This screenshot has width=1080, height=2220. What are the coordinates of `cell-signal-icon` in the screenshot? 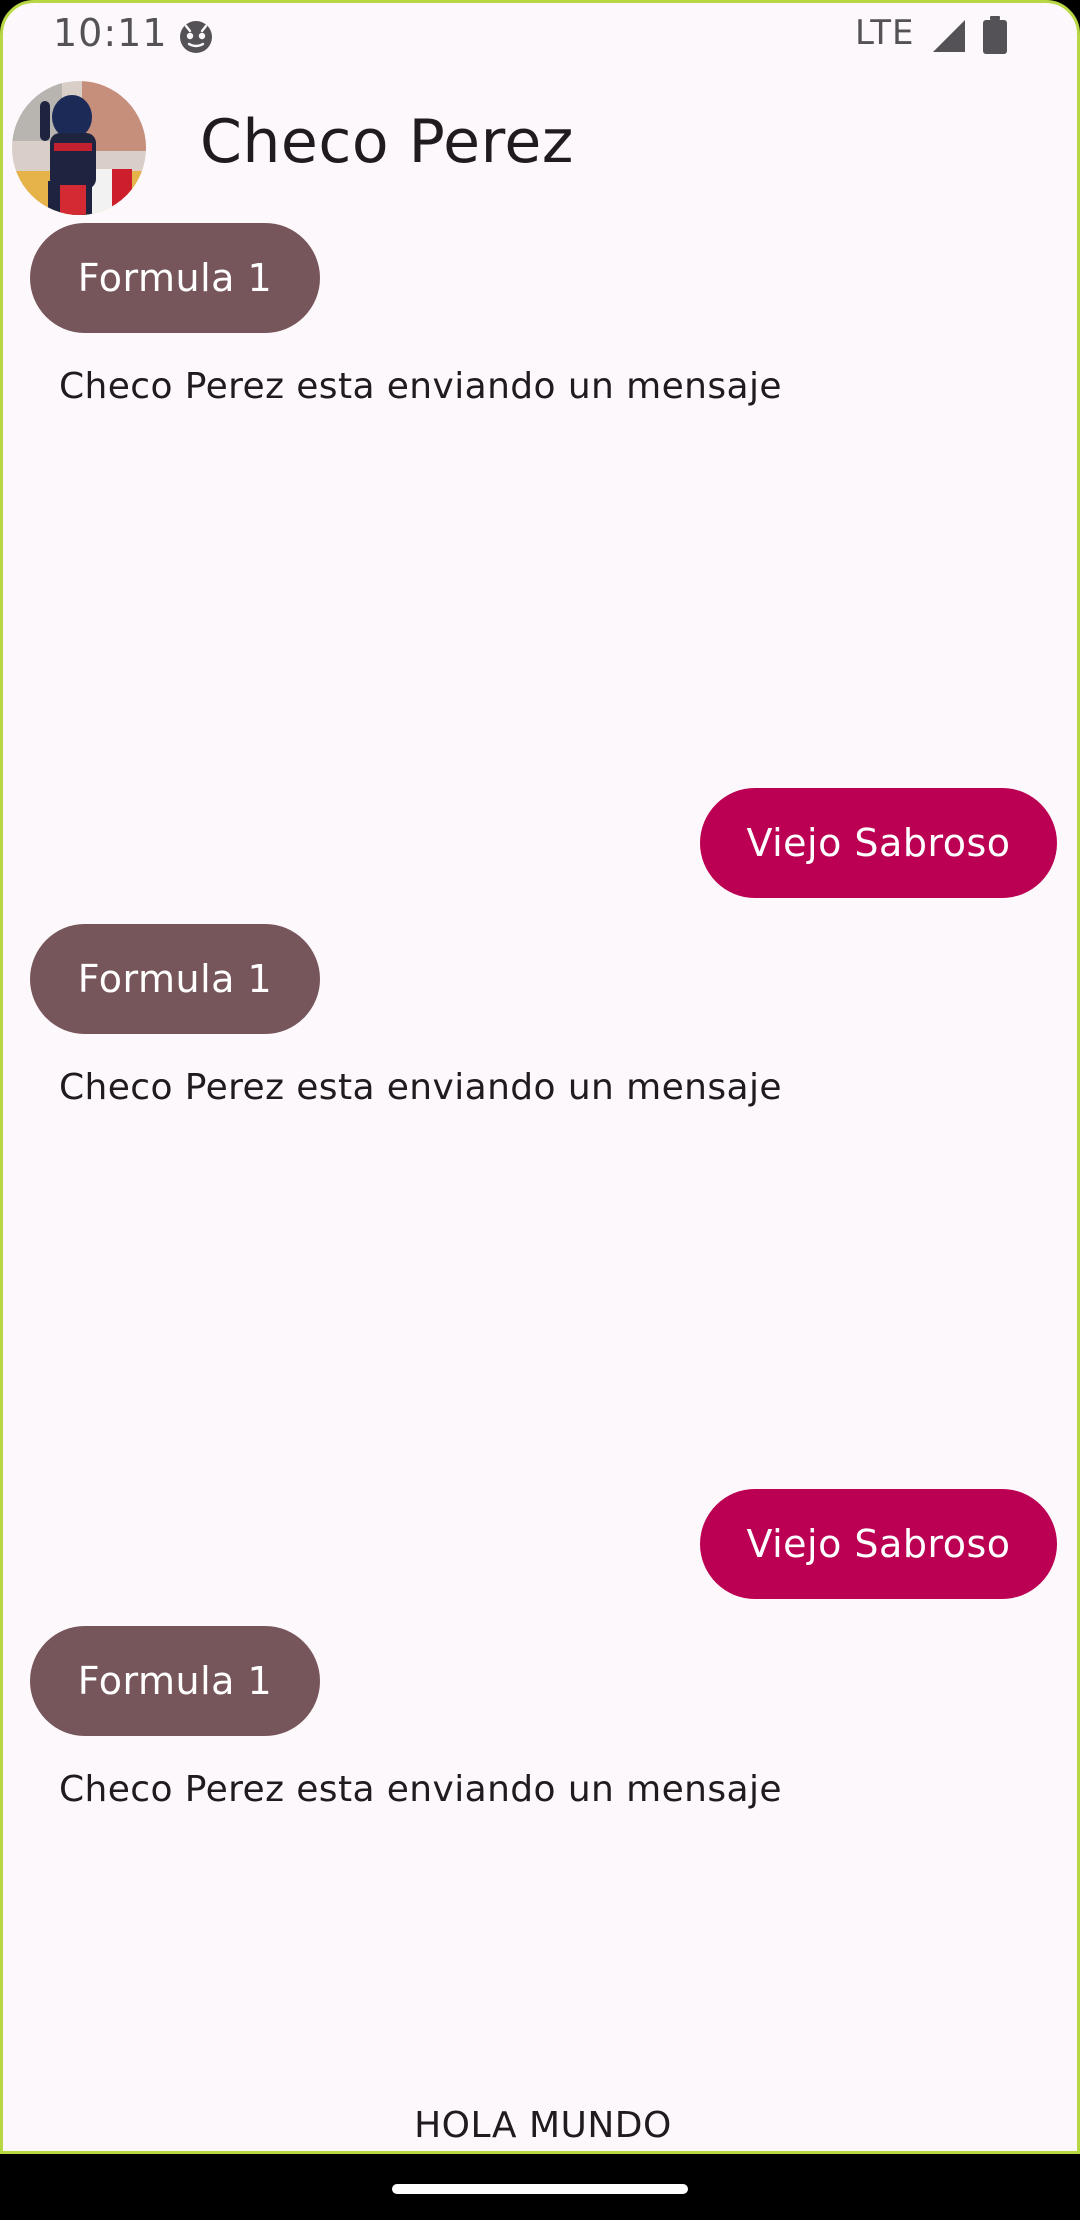 It's located at (949, 36).